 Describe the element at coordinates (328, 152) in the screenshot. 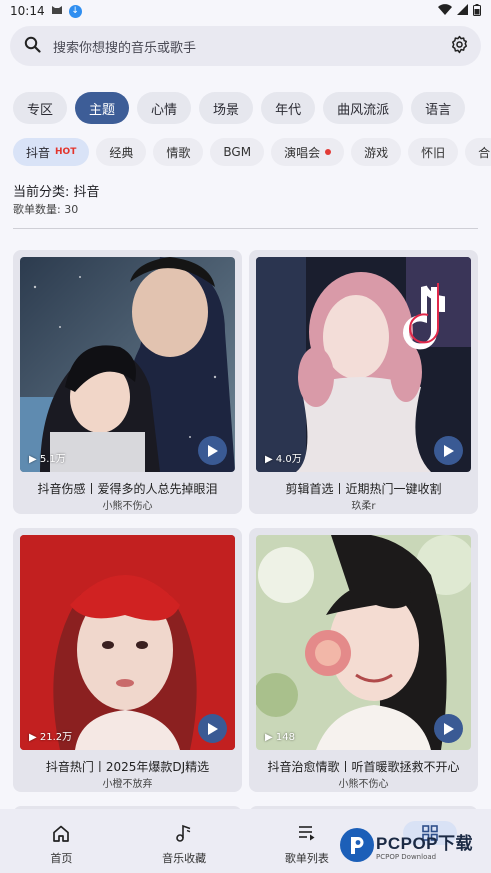

I see `new-dot-indicator` at that location.